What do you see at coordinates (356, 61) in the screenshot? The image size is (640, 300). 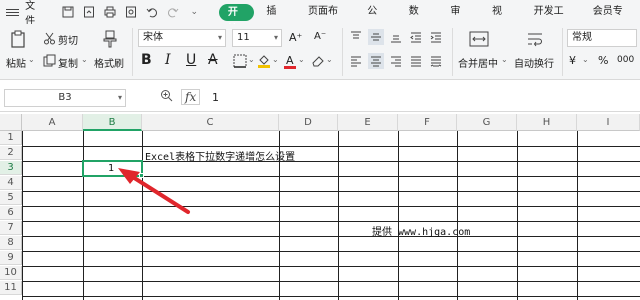 I see `align-left-icon` at bounding box center [356, 61].